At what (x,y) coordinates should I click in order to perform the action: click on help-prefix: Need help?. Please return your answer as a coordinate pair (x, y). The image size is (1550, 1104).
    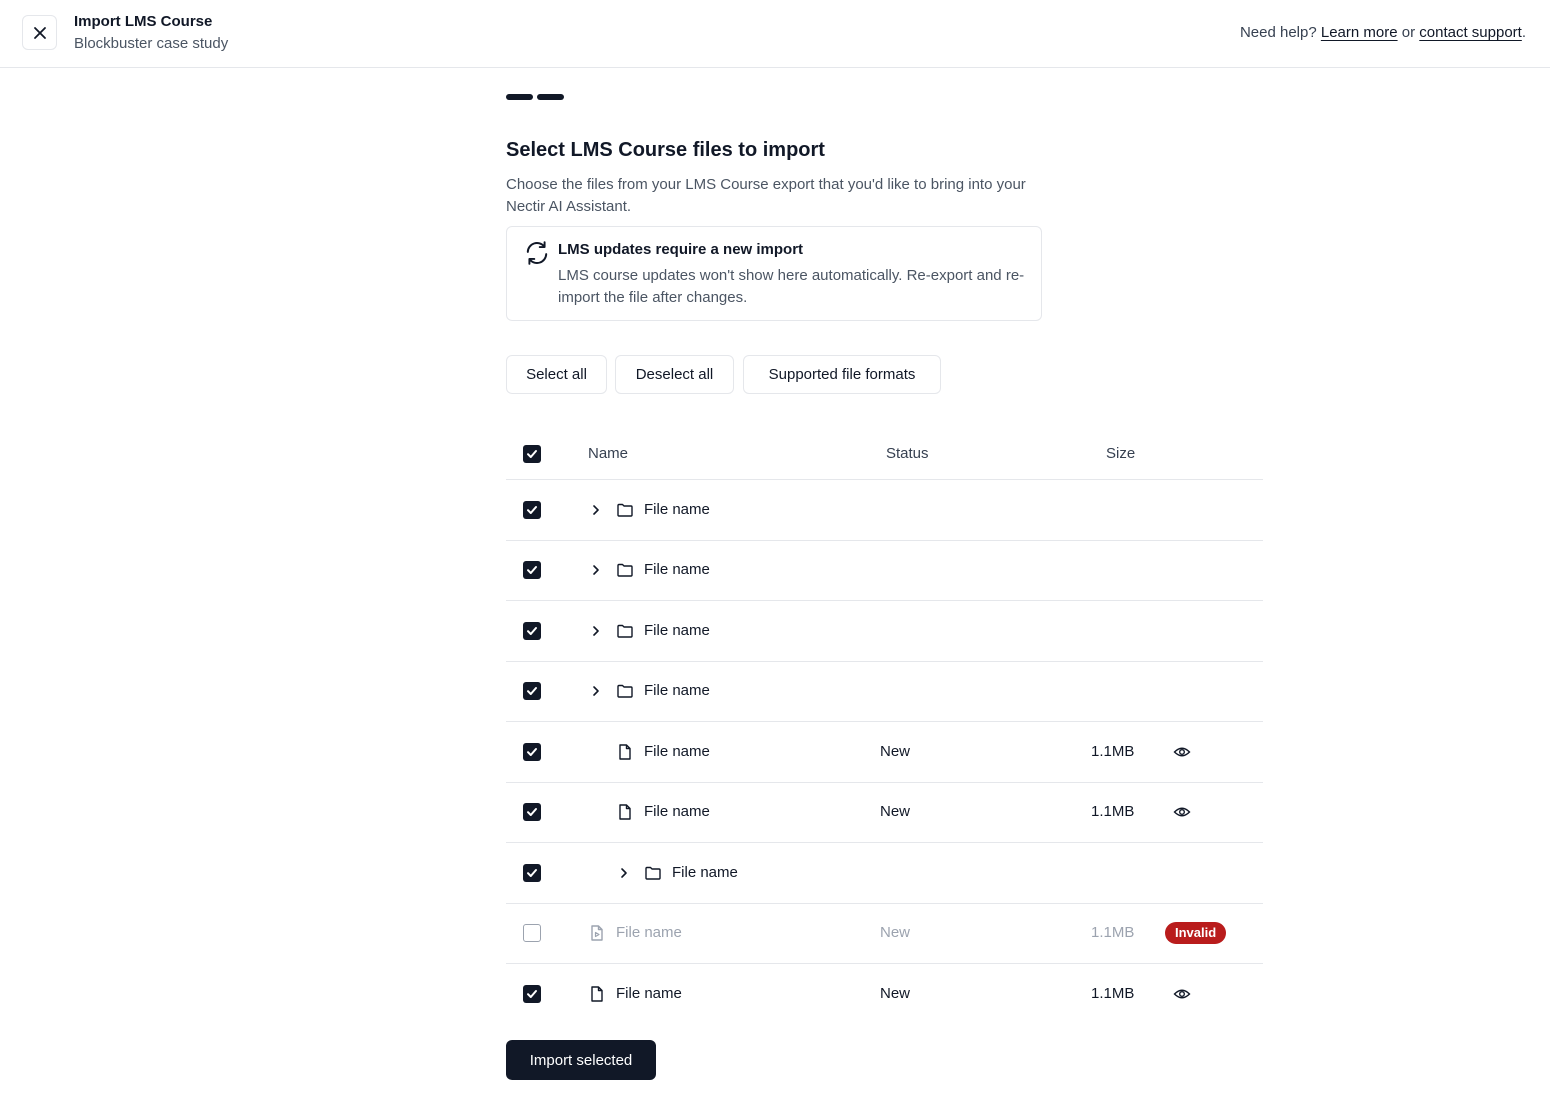
    Looking at the image, I should click on (1278, 32).